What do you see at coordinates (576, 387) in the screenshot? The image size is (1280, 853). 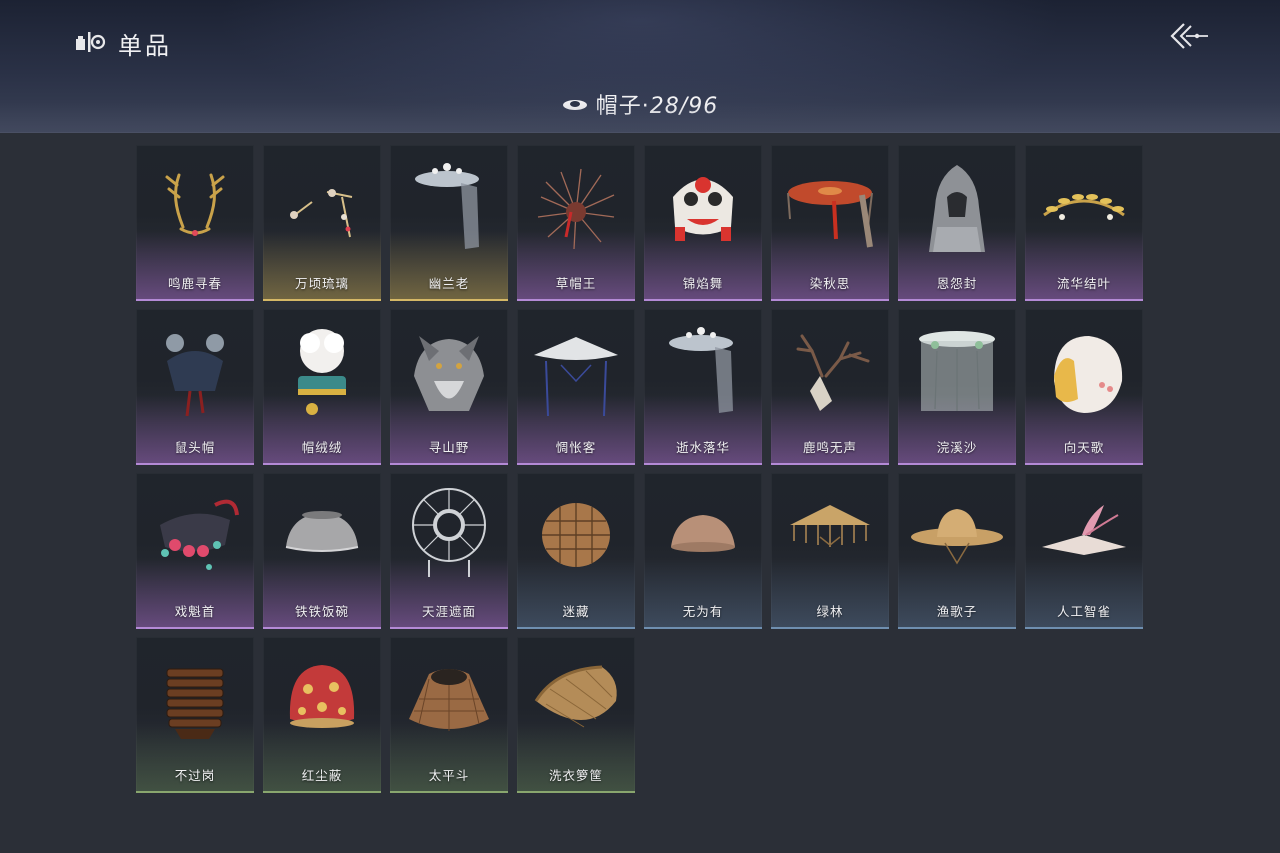 I see `item-card: 惆怅客` at bounding box center [576, 387].